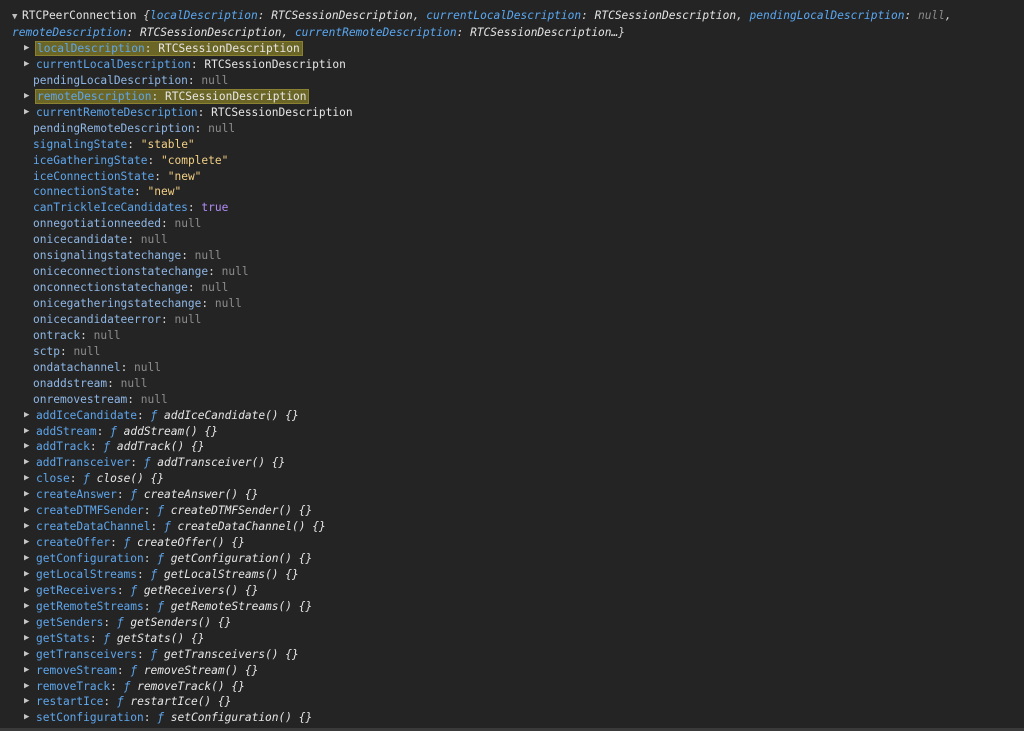  I want to click on property-row: ▶ addStream: ƒ addStream() {}, so click(512, 432).